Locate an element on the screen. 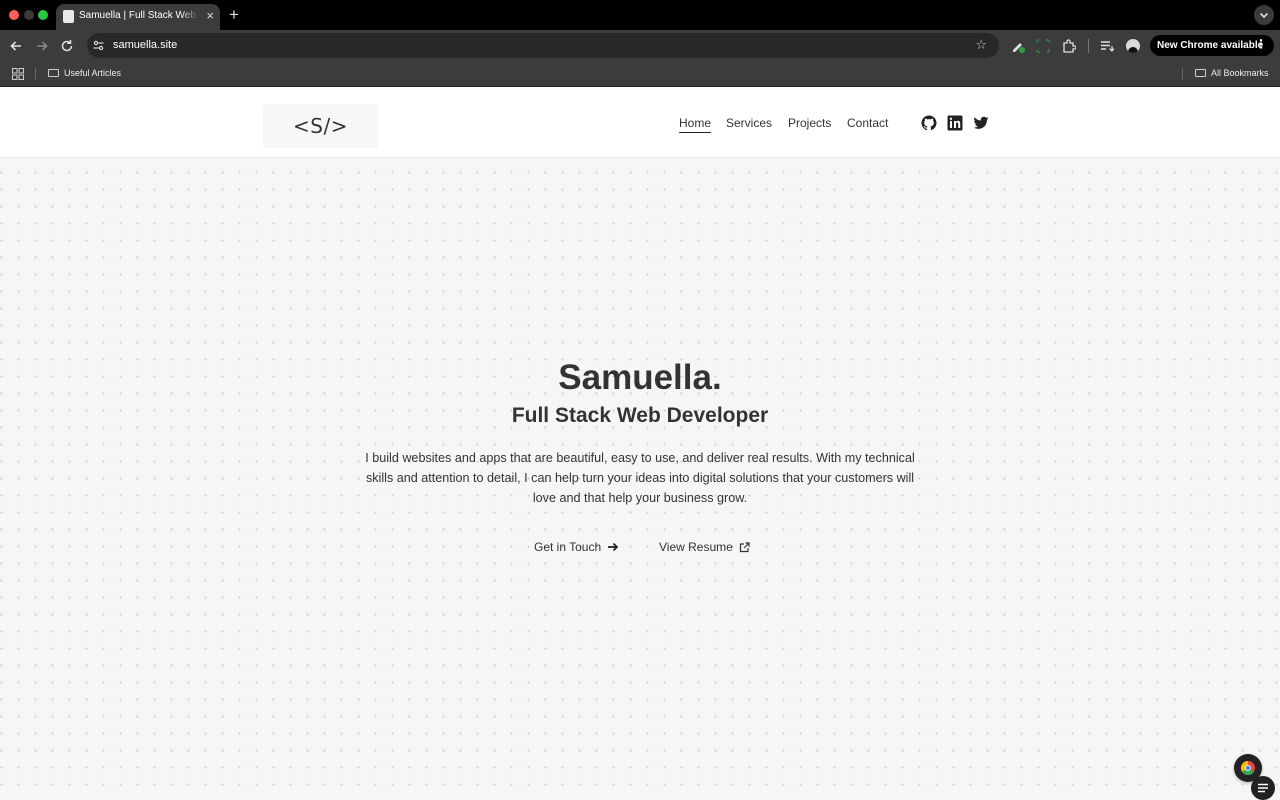  page-favicon-icon is located at coordinates (68, 16).